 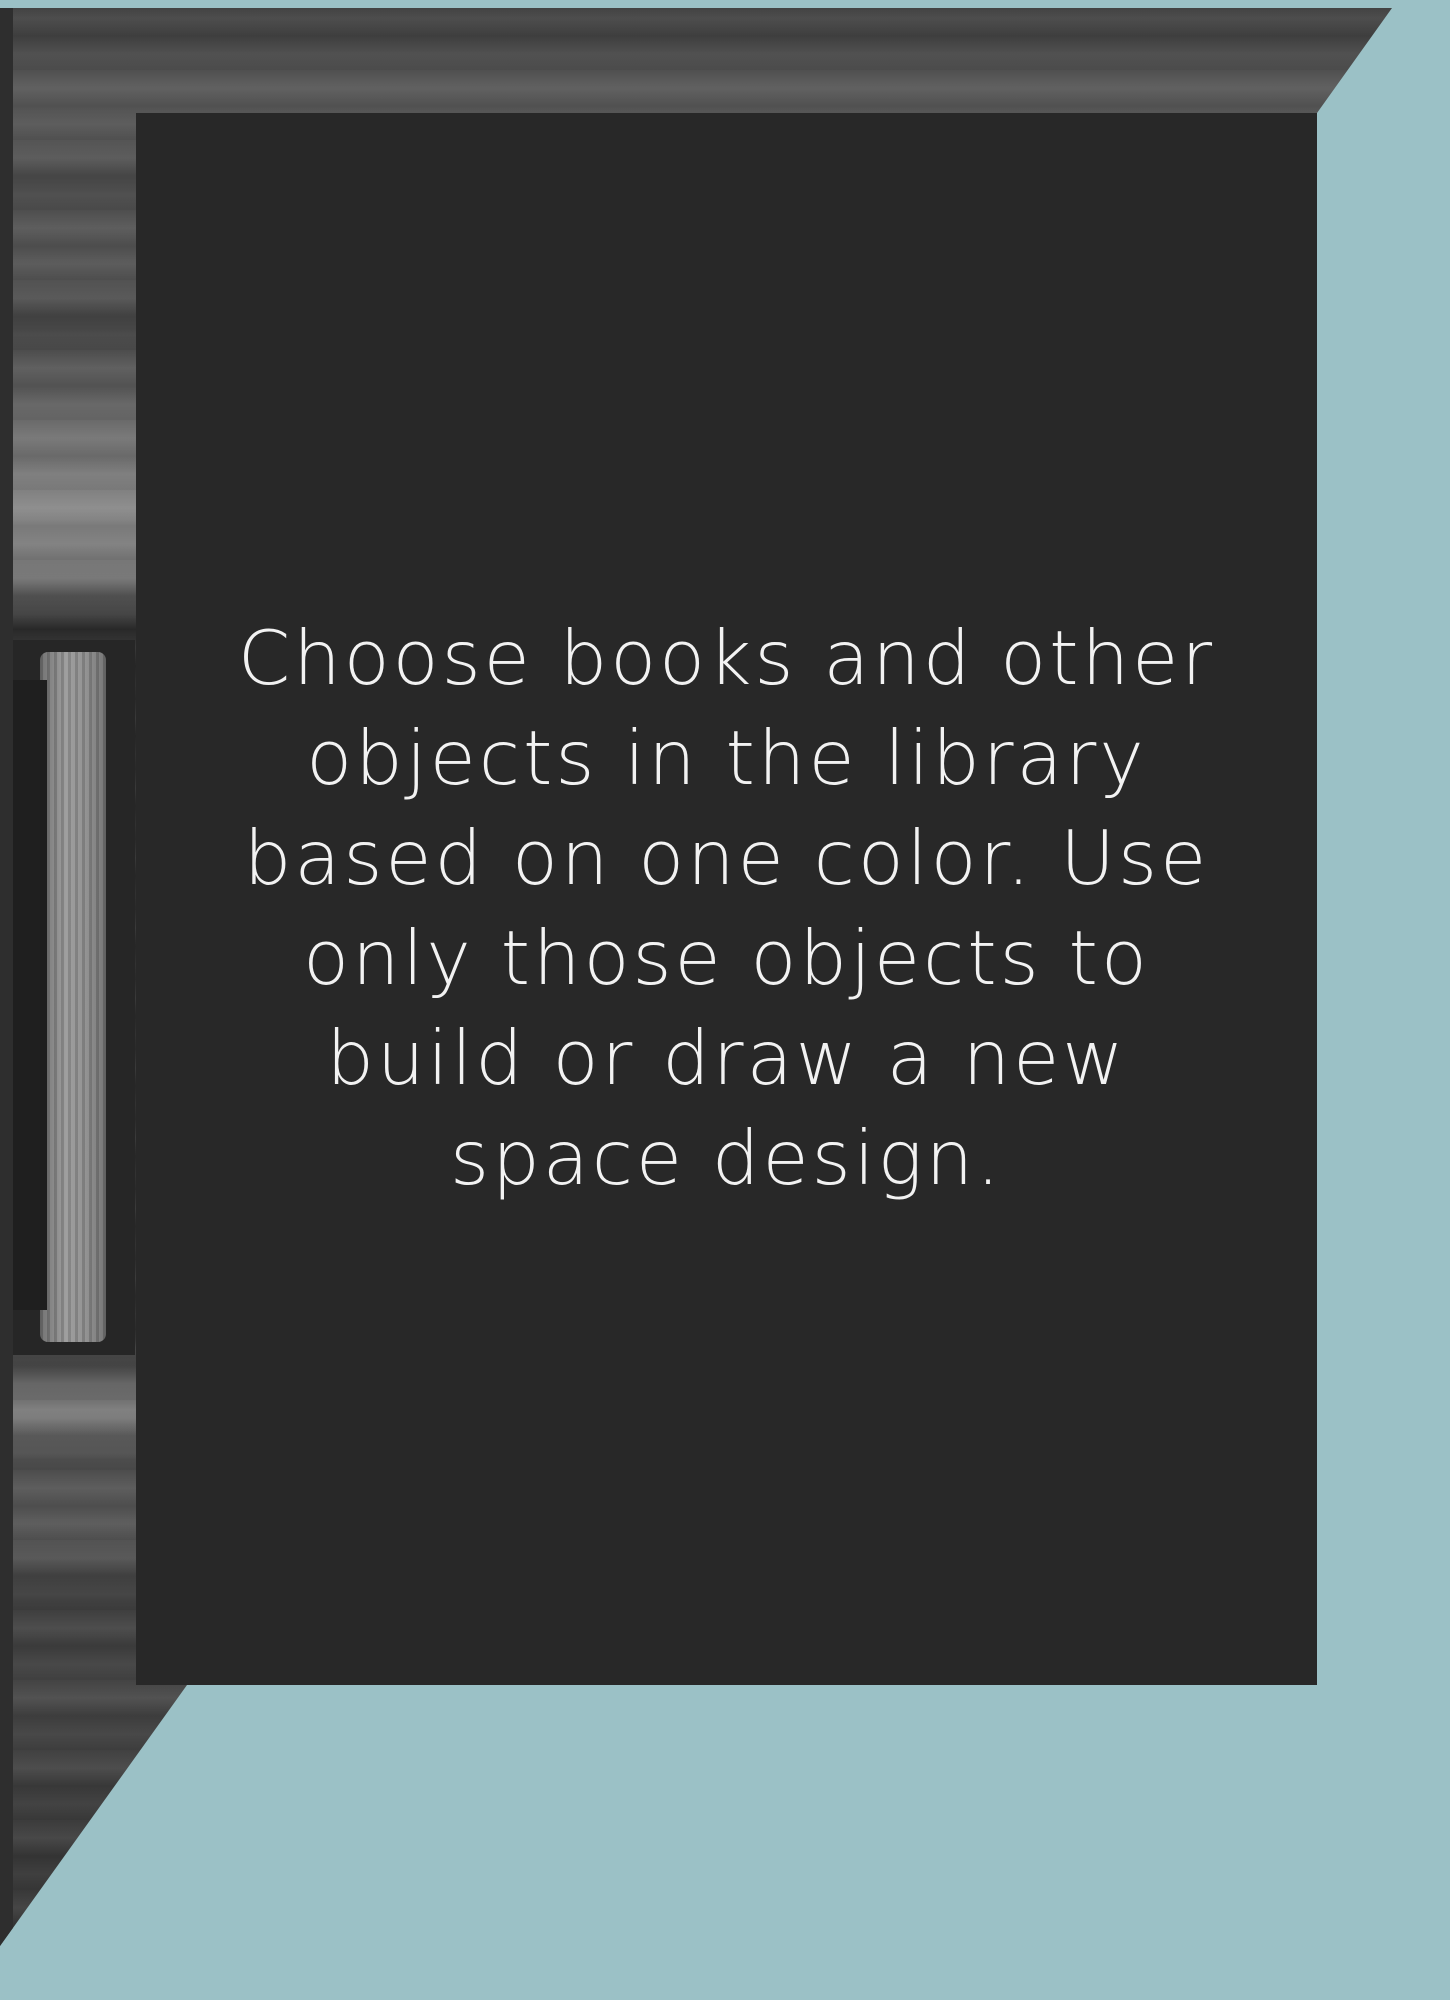 I want to click on photo-book-dark, so click(x=30, y=995).